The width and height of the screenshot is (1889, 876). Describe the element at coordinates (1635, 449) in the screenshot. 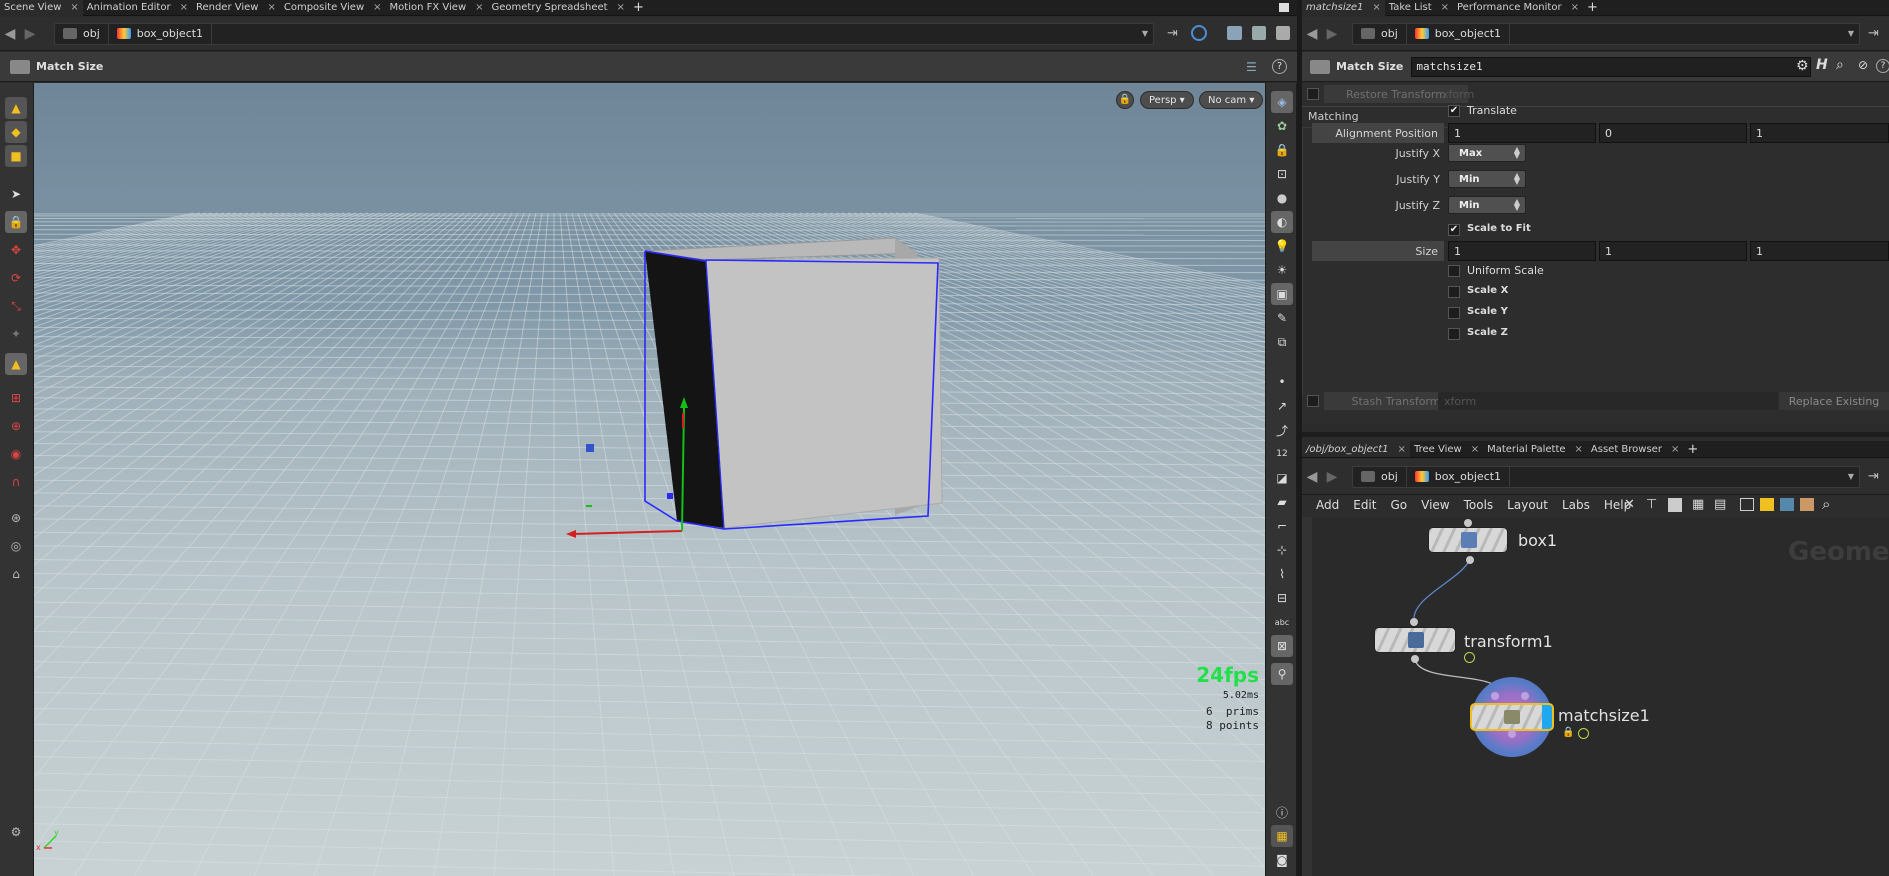

I see `tab-asset-browser: Asset Browser ×` at that location.